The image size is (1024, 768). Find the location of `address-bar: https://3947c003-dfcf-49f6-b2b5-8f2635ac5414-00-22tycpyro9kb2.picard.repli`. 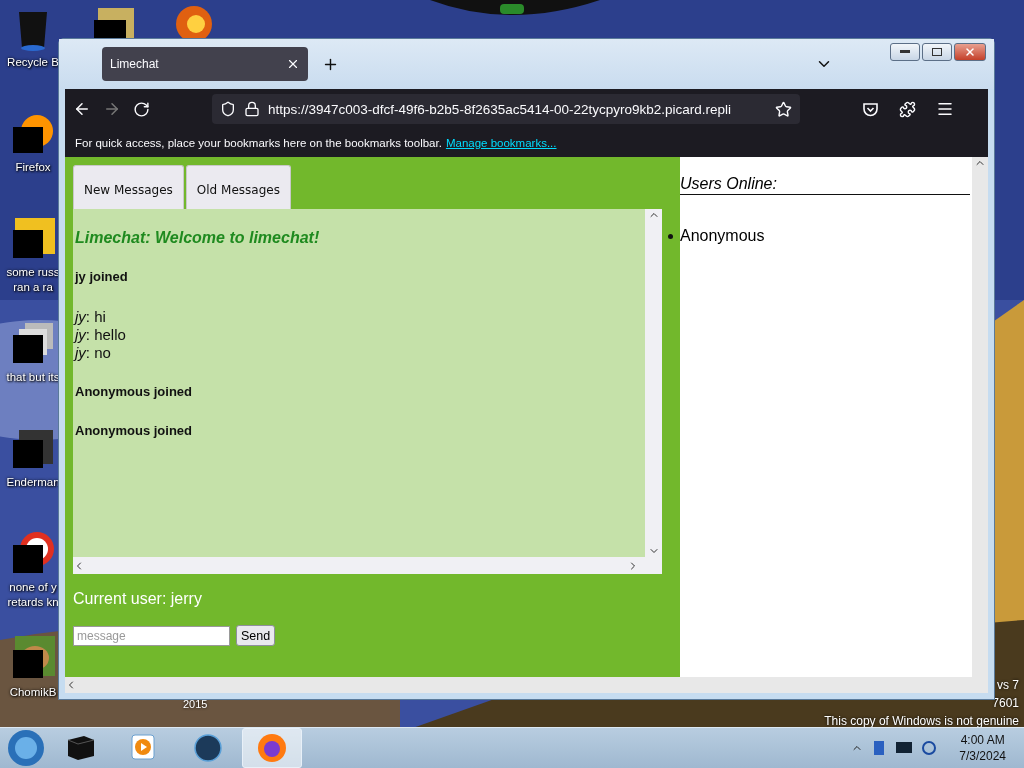

address-bar: https://3947c003-dfcf-49f6-b2b5-8f2635ac5414-00-22tycpyro9kb2.picard.repli is located at coordinates (506, 109).